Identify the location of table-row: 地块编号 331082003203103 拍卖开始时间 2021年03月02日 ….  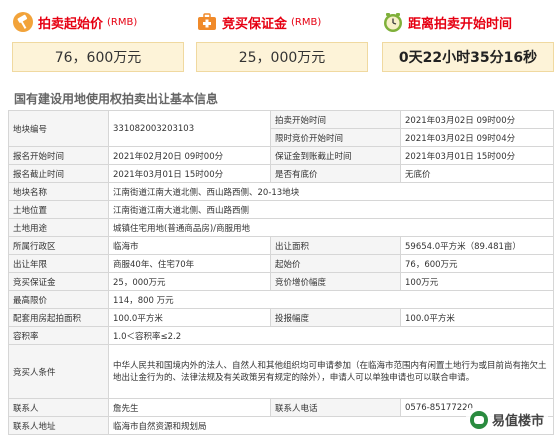
(281, 128).